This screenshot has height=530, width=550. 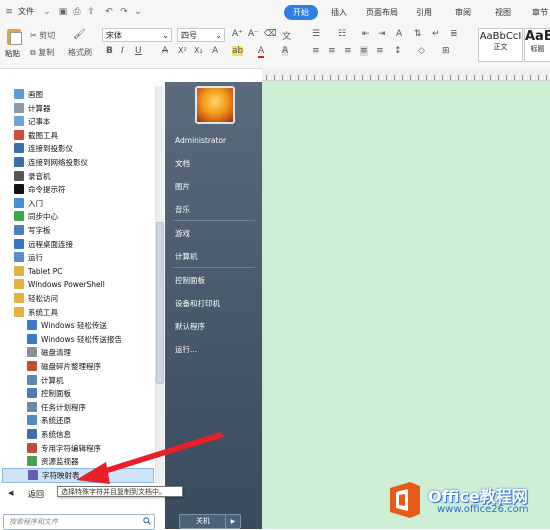 What do you see at coordinates (14, 45) in the screenshot?
I see `paste-button: 粘贴` at bounding box center [14, 45].